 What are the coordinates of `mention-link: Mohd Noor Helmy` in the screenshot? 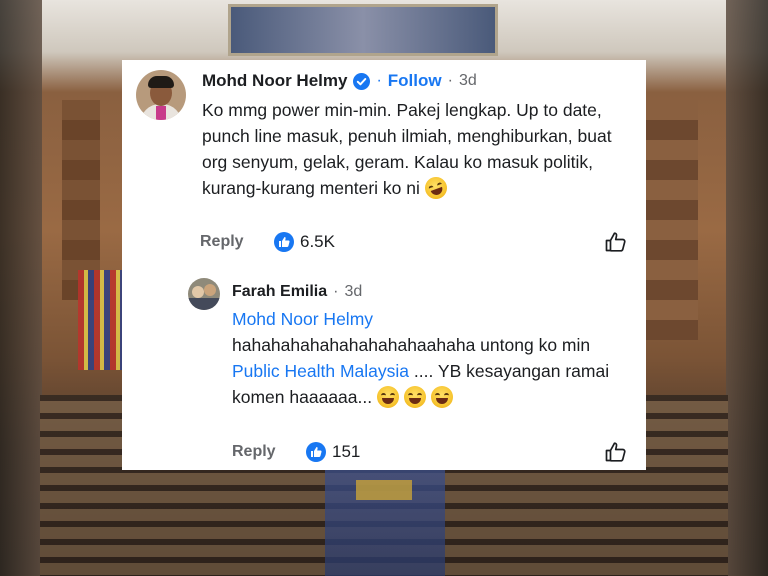 It's located at (302, 319).